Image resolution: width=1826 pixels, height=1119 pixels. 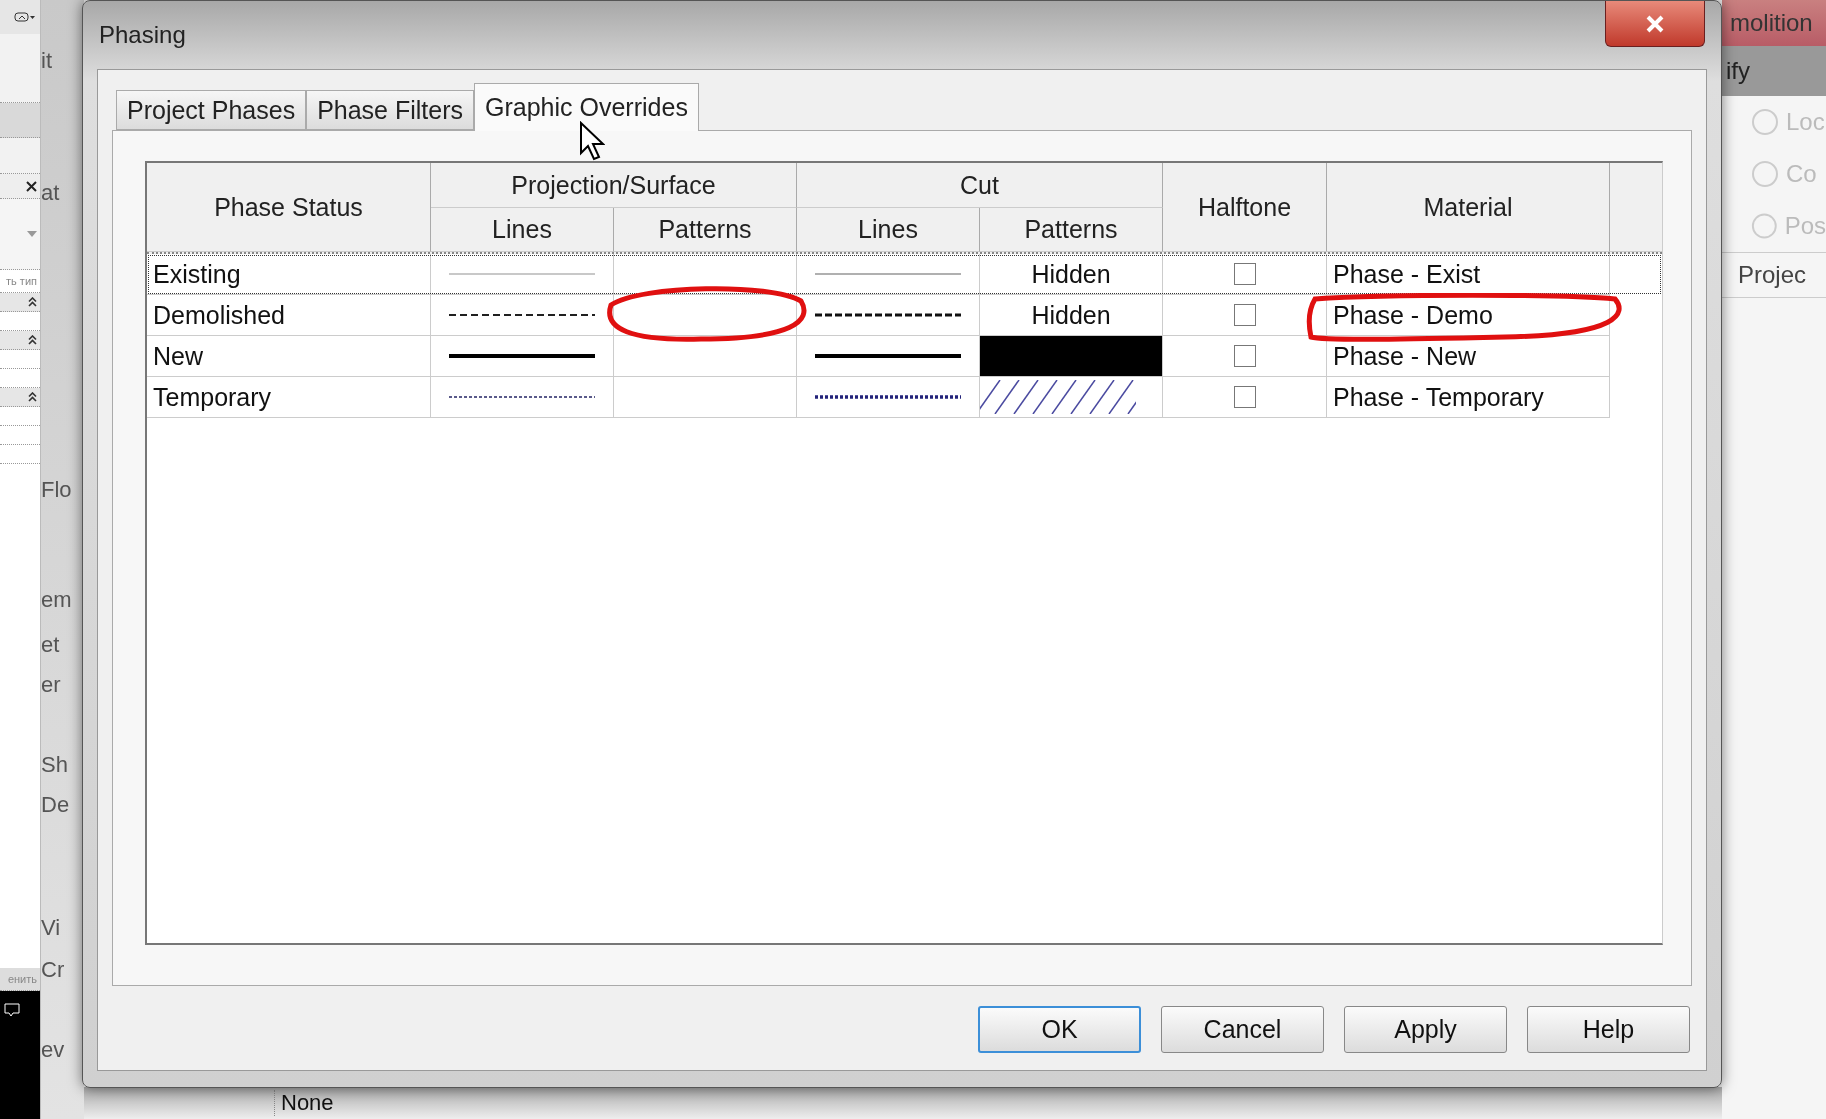 I want to click on panel-row, so click(x=20, y=120).